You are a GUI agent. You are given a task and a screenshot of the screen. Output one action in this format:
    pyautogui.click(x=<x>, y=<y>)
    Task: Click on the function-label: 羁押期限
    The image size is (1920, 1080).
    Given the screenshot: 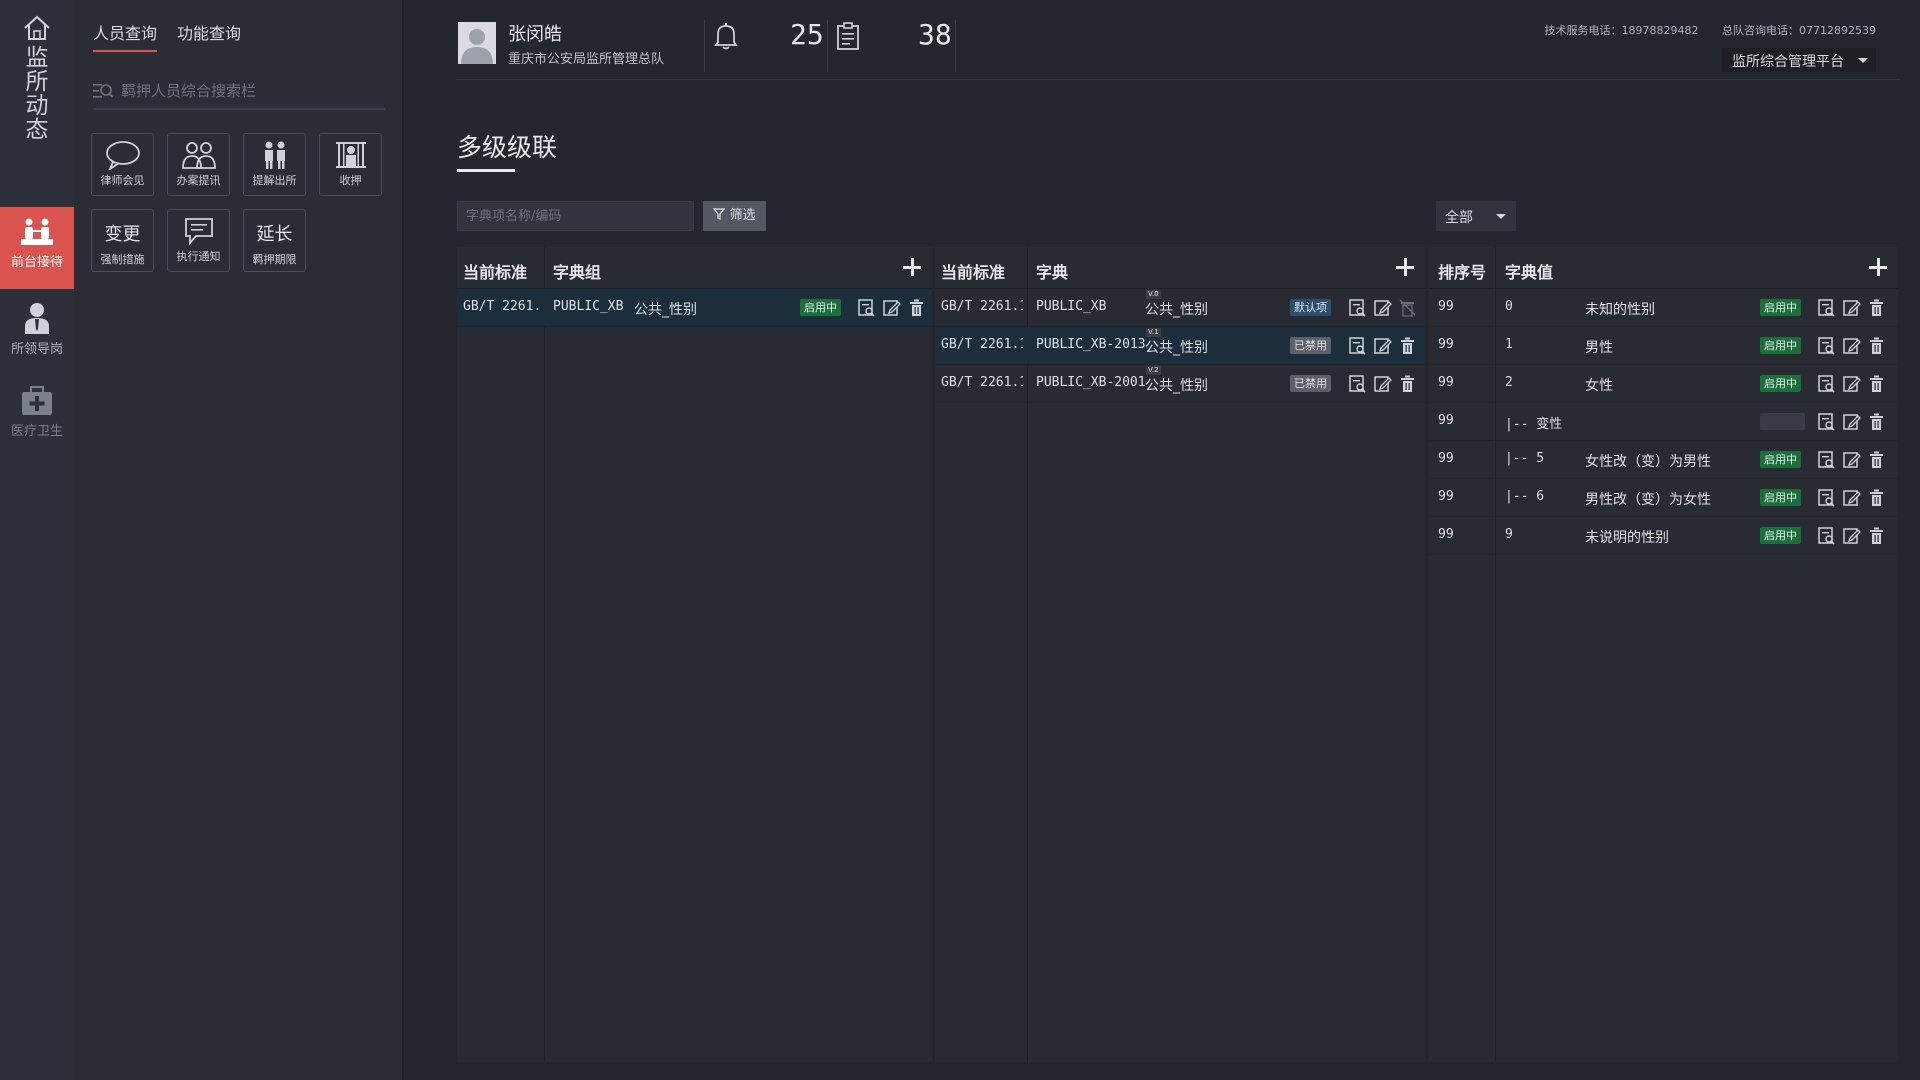 What is the action you would take?
    pyautogui.click(x=274, y=259)
    